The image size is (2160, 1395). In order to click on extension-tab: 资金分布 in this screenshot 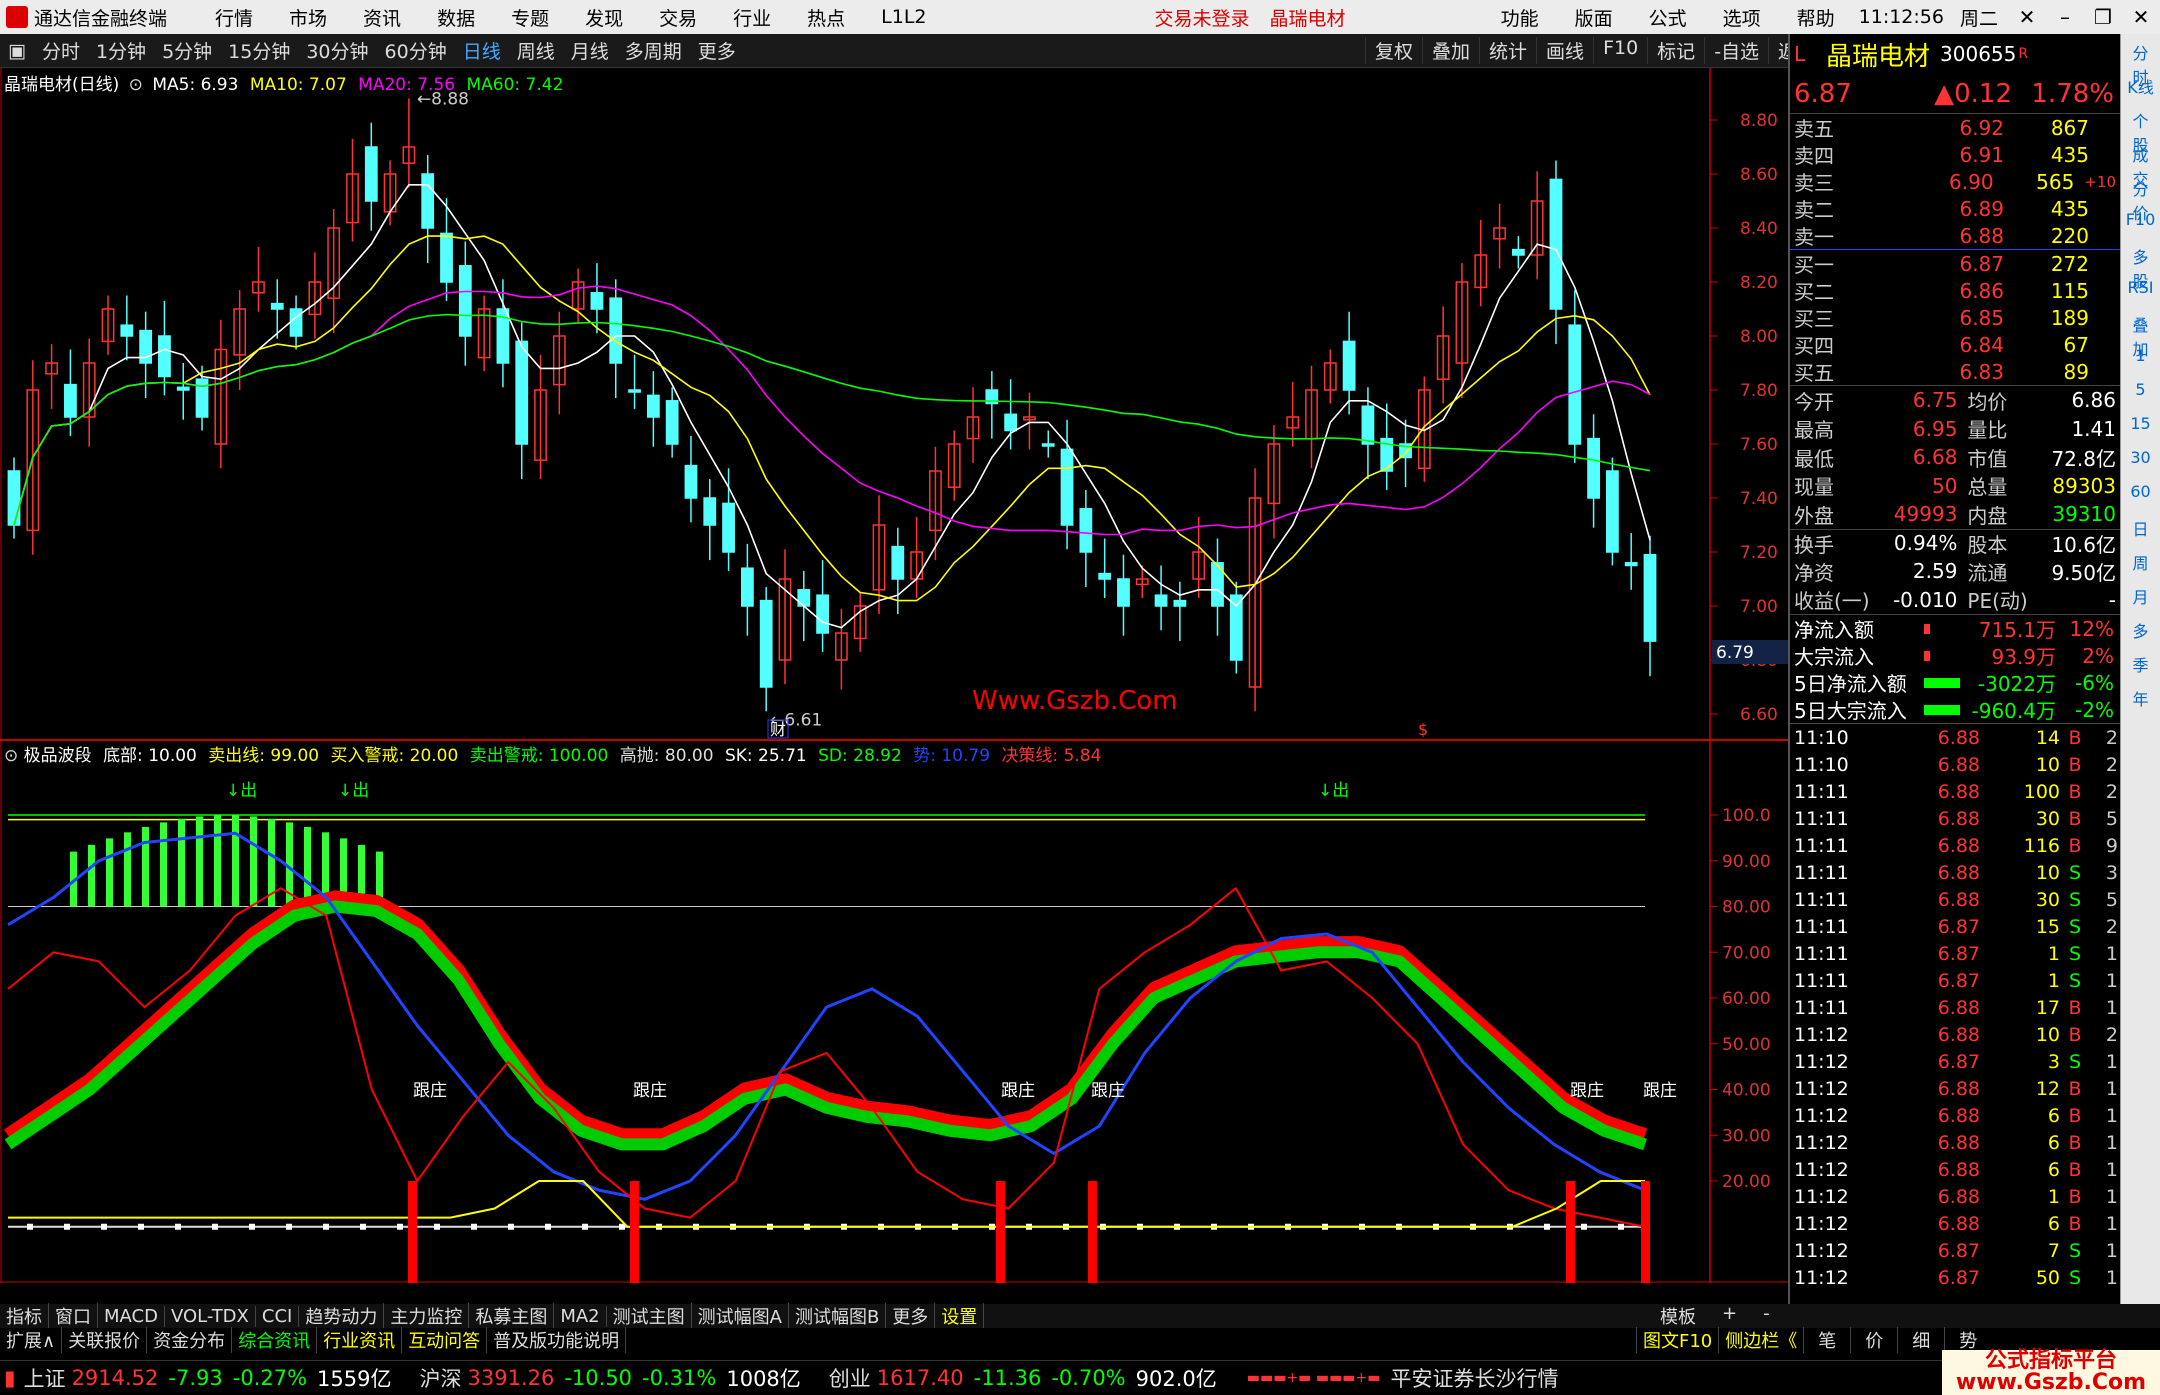, I will do `click(190, 1340)`.